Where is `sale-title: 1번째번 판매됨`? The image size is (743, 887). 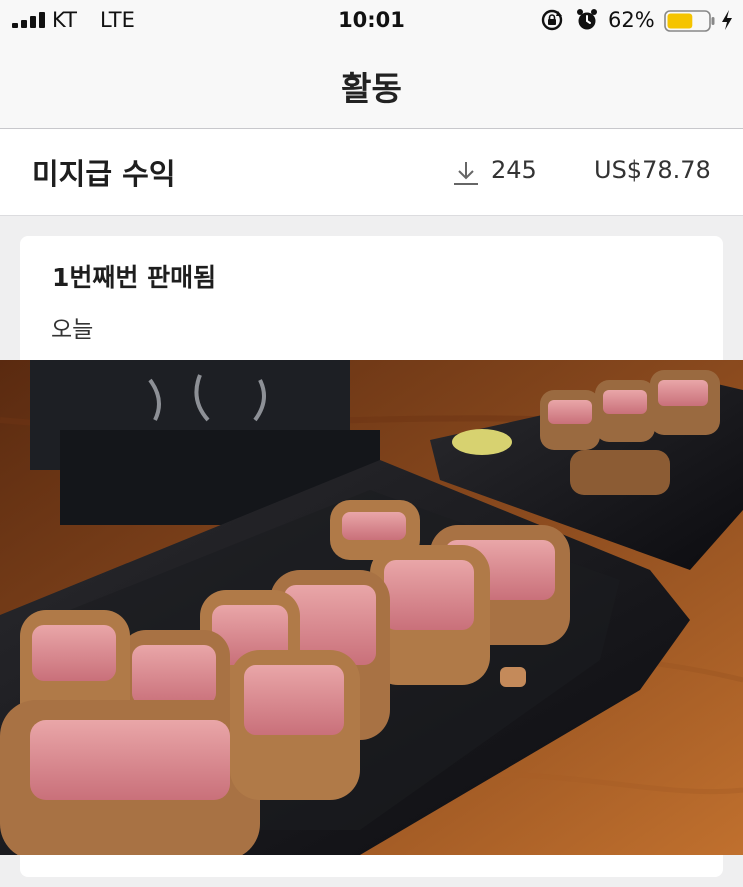
sale-title: 1번째번 판매됨 is located at coordinates (134, 277).